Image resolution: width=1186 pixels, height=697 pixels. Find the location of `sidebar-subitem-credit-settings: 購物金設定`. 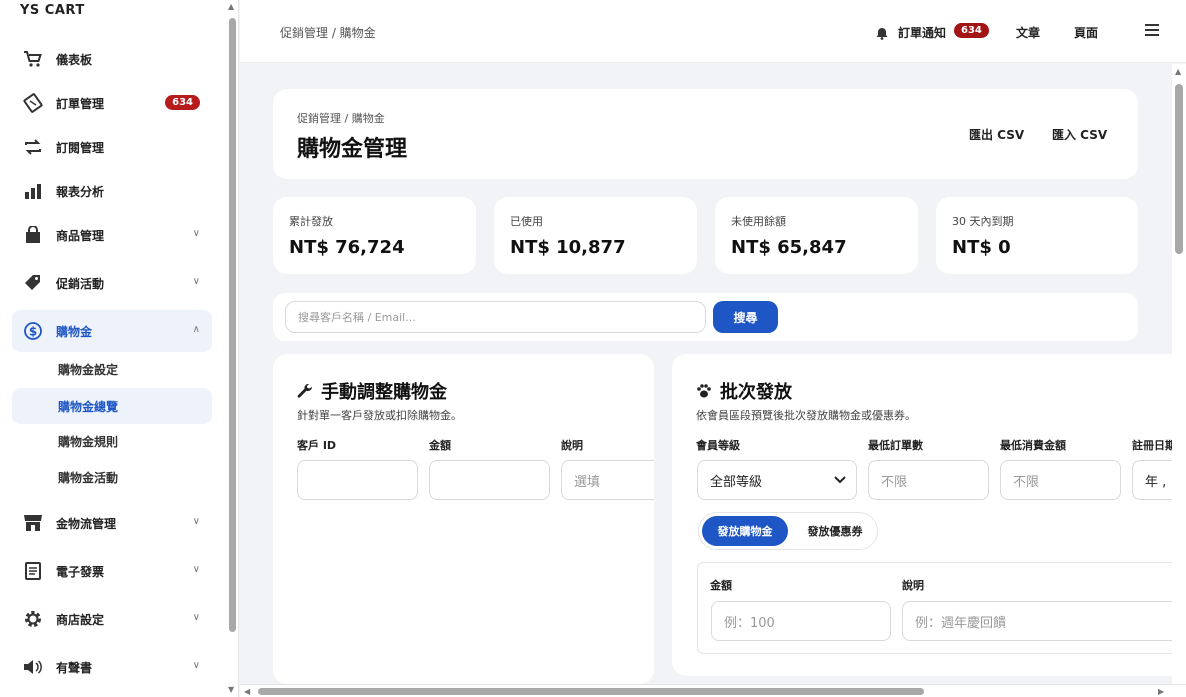

sidebar-subitem-credit-settings: 購物金設定 is located at coordinates (112, 369).